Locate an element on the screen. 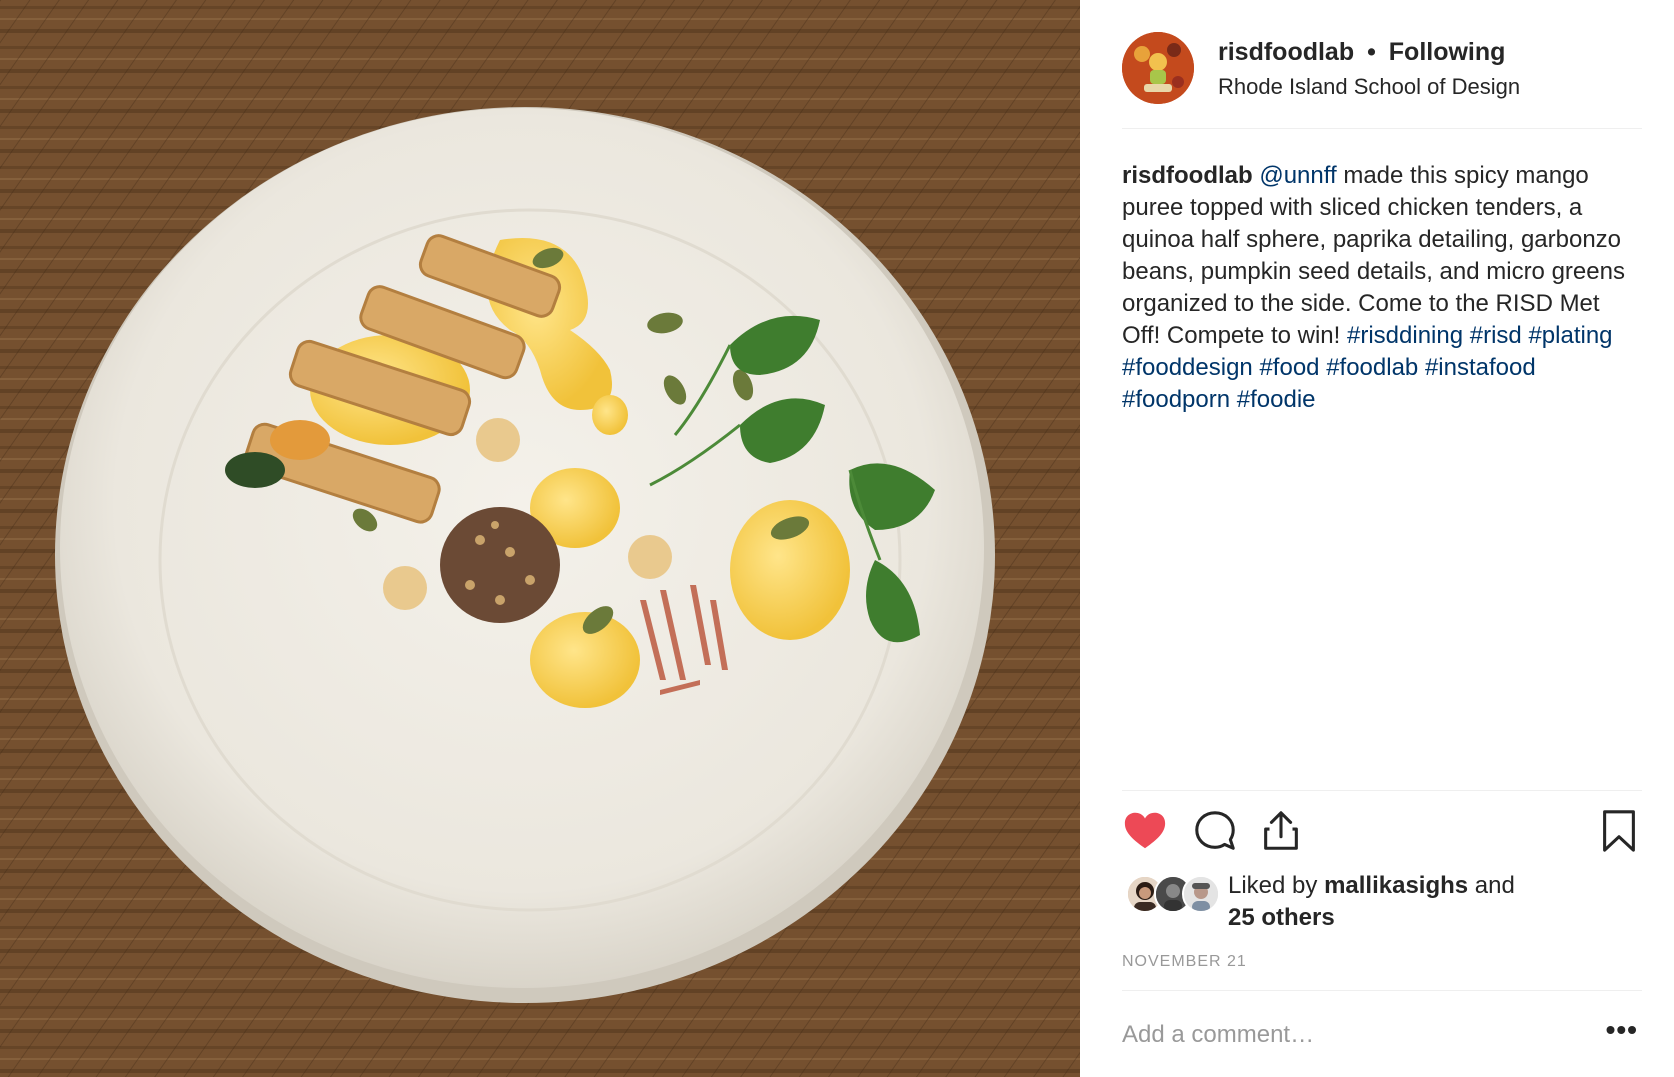 The width and height of the screenshot is (1674, 1077). liker-avatars is located at coordinates (1176, 895).